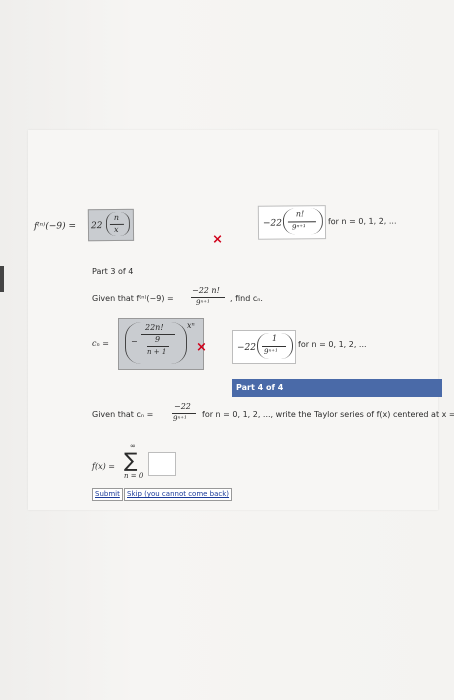  What do you see at coordinates (107, 494) in the screenshot?
I see `submit-button: Submit` at bounding box center [107, 494].